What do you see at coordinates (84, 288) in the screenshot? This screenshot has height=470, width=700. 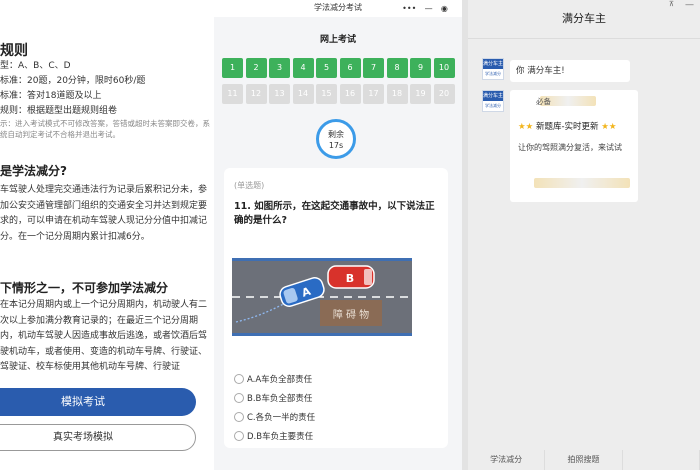 I see `heading-restrictions: 下情形之一，不可参加学法减分` at bounding box center [84, 288].